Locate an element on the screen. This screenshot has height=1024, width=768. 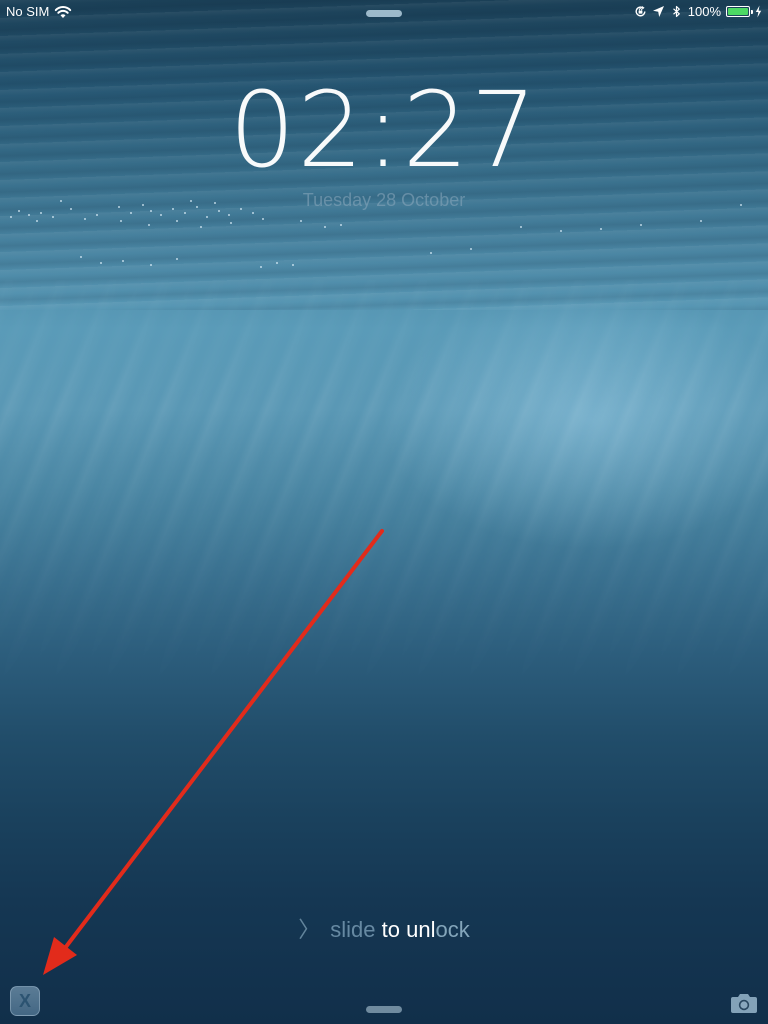
lock-date: Tuesday 28 October is located at coordinates (384, 200).